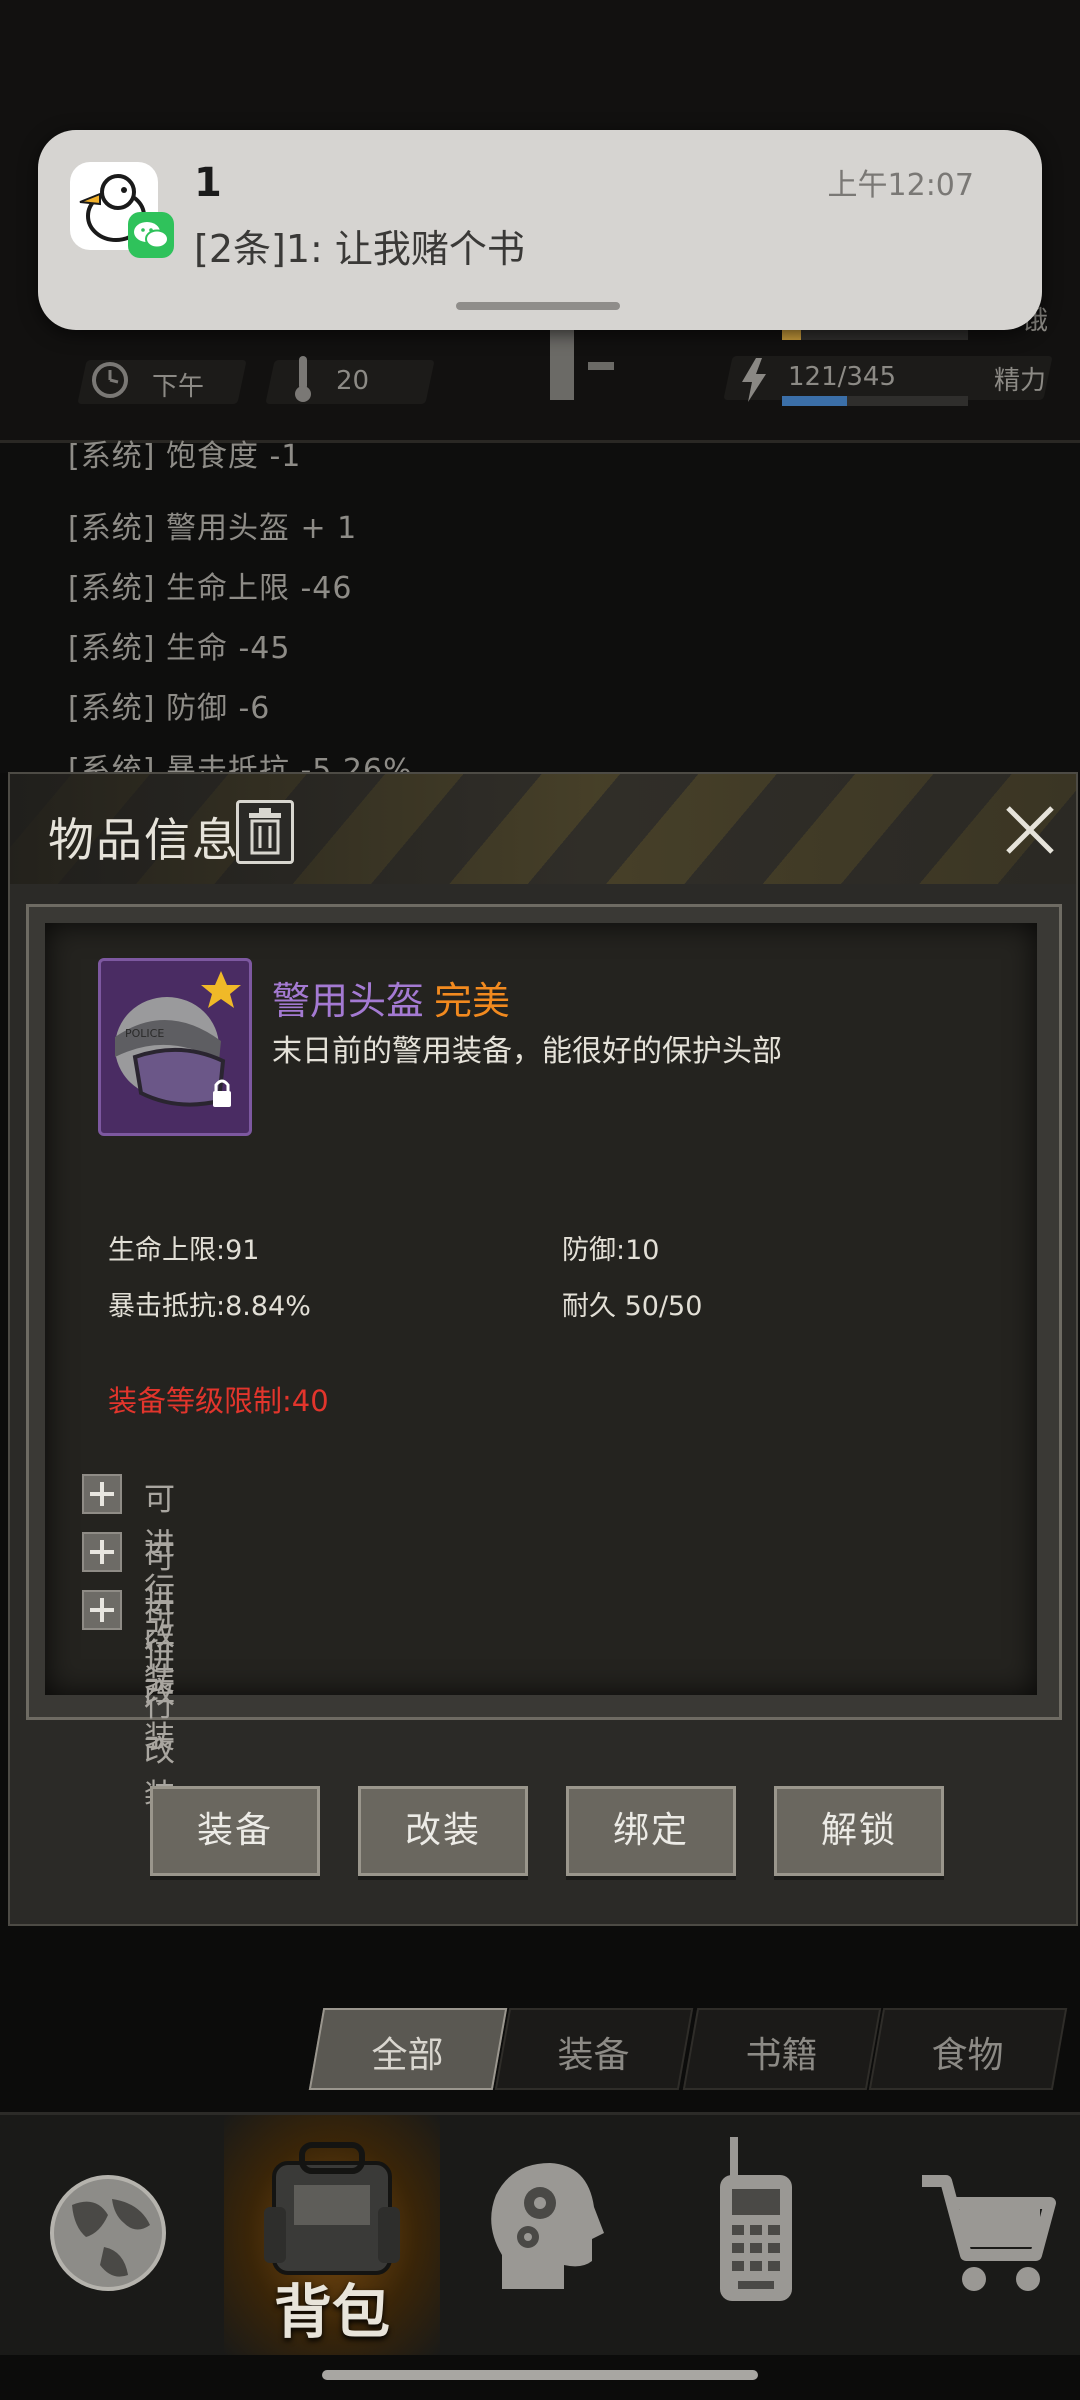 This screenshot has height=2400, width=1080. Describe the element at coordinates (611, 1250) in the screenshot. I see `stat-defense: 防御:10` at that location.